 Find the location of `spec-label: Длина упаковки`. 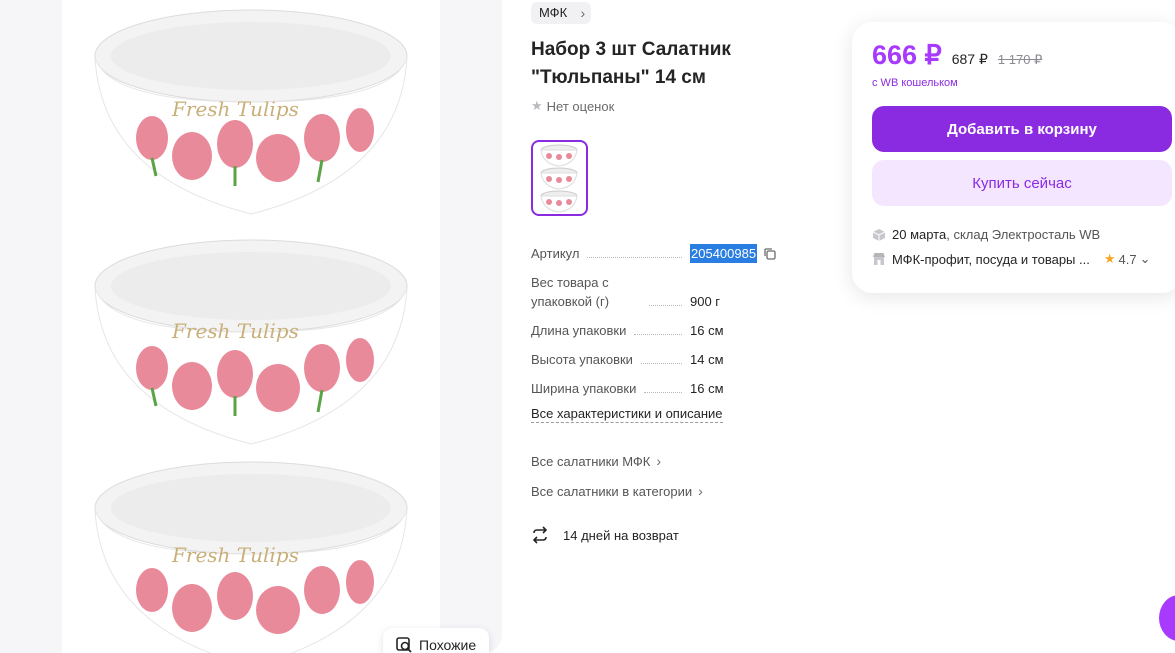

spec-label: Длина упаковки is located at coordinates (579, 330).